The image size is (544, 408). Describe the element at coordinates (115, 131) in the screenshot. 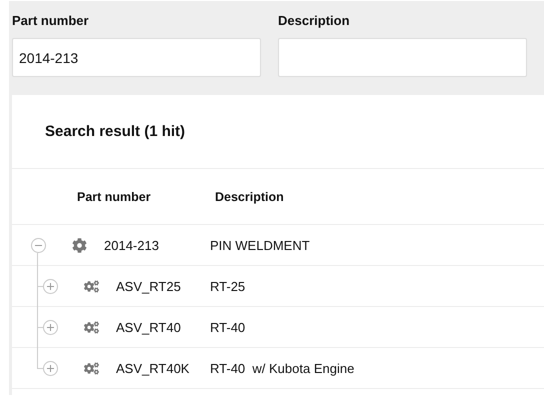

I see `result-title: Search result (1 hit)` at that location.